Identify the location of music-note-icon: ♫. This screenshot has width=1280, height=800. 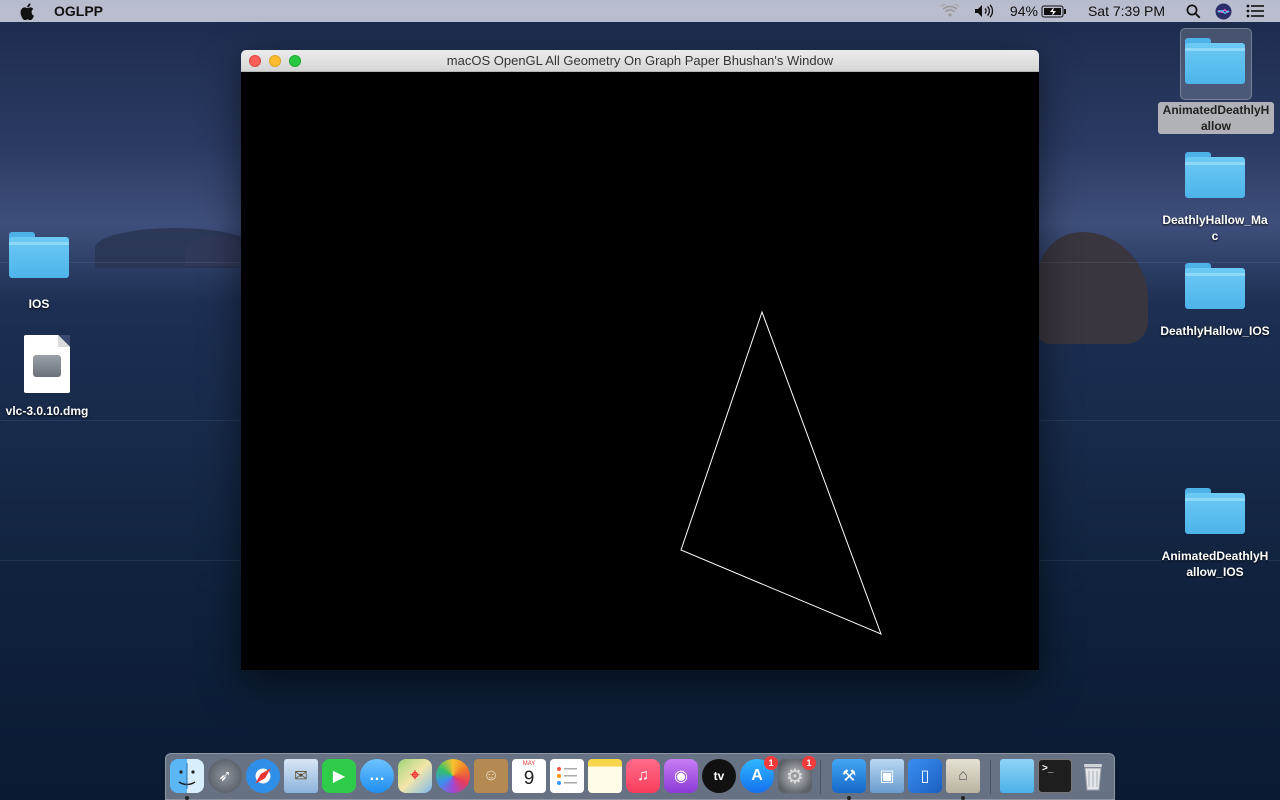
(643, 775).